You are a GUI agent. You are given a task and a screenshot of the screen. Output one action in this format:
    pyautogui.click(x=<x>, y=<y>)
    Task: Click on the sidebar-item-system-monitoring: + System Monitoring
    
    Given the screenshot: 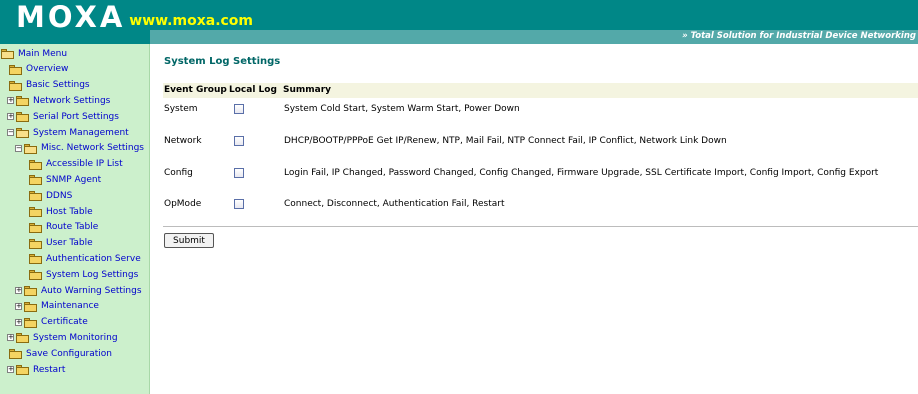 What is the action you would take?
    pyautogui.click(x=62, y=337)
    